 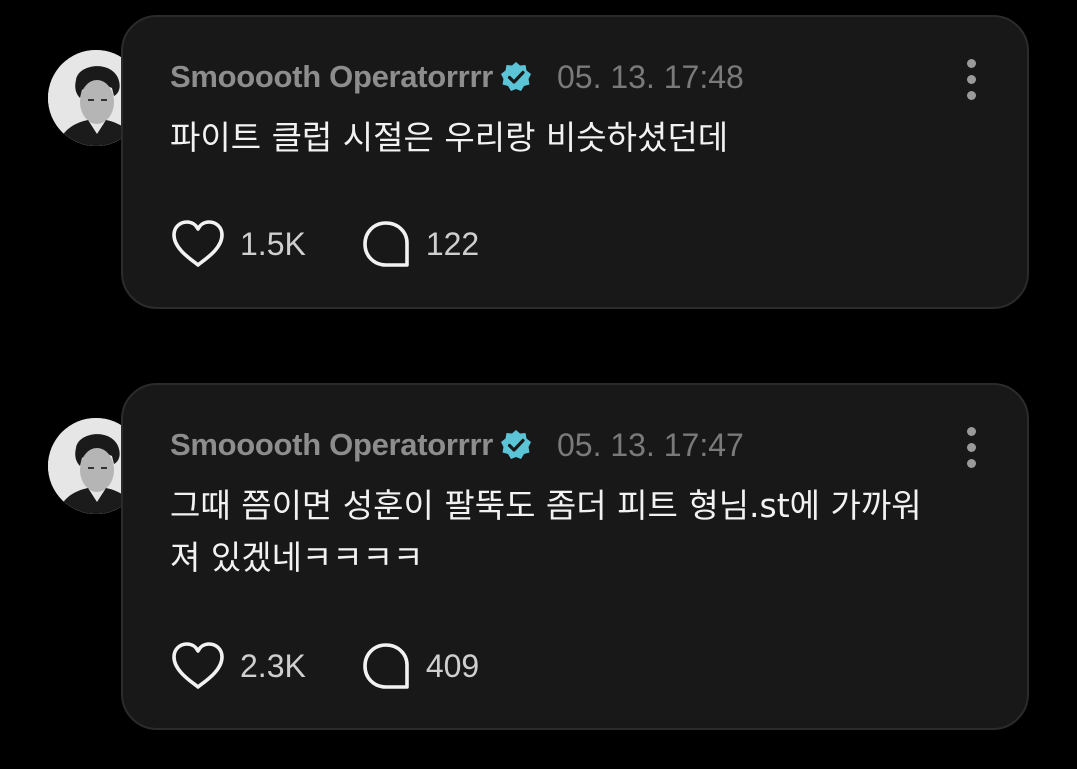 I want to click on comment-count: 122, so click(x=452, y=243).